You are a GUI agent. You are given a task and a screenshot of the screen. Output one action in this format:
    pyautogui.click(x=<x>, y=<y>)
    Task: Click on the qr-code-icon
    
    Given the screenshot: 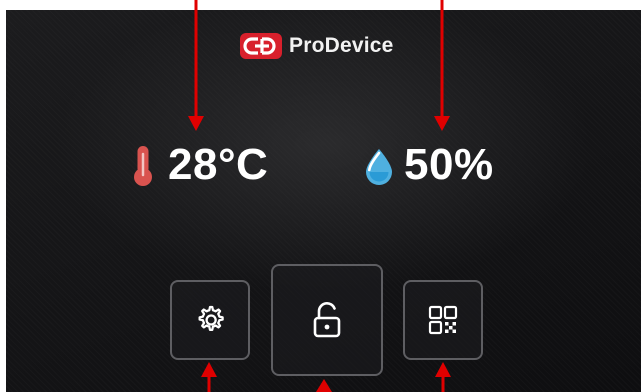 What is the action you would take?
    pyautogui.click(x=443, y=320)
    